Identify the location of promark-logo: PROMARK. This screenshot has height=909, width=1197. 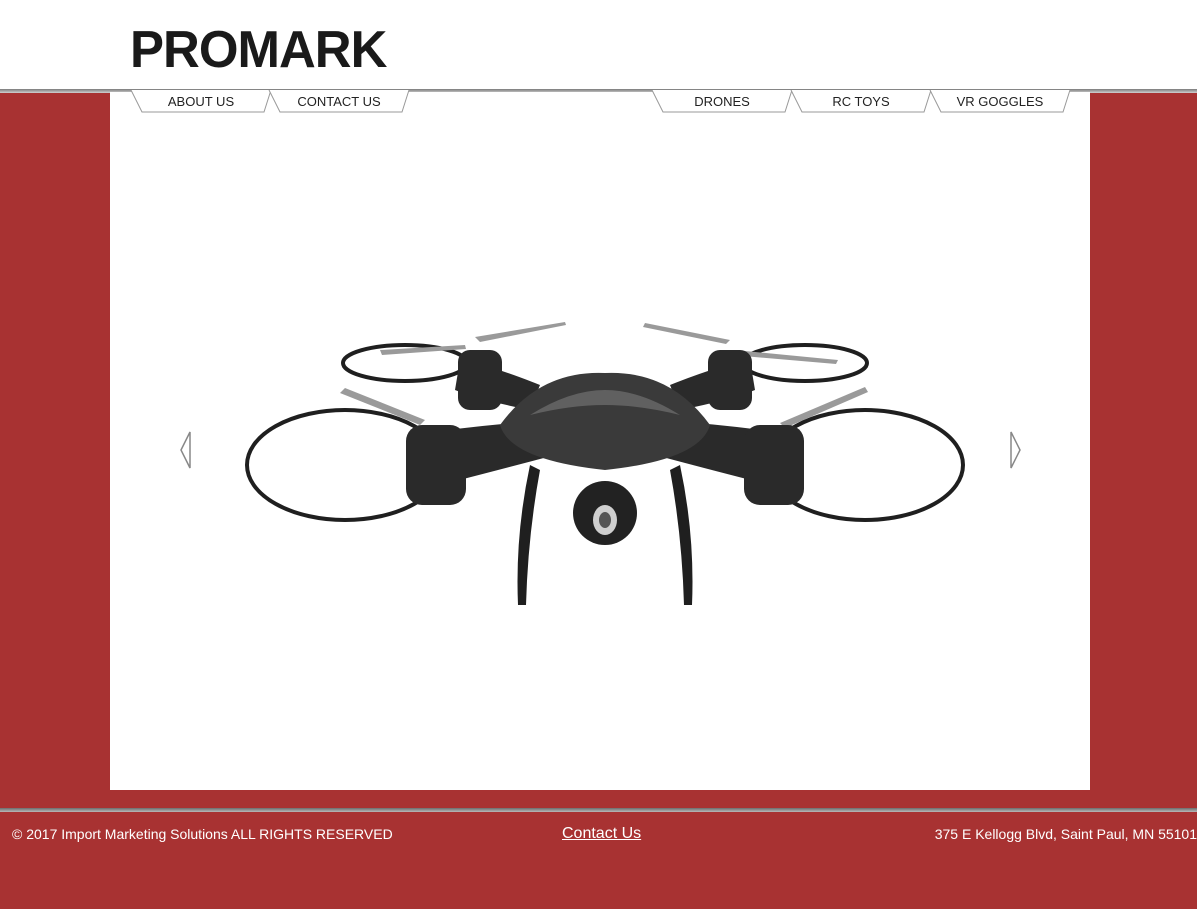
(258, 50).